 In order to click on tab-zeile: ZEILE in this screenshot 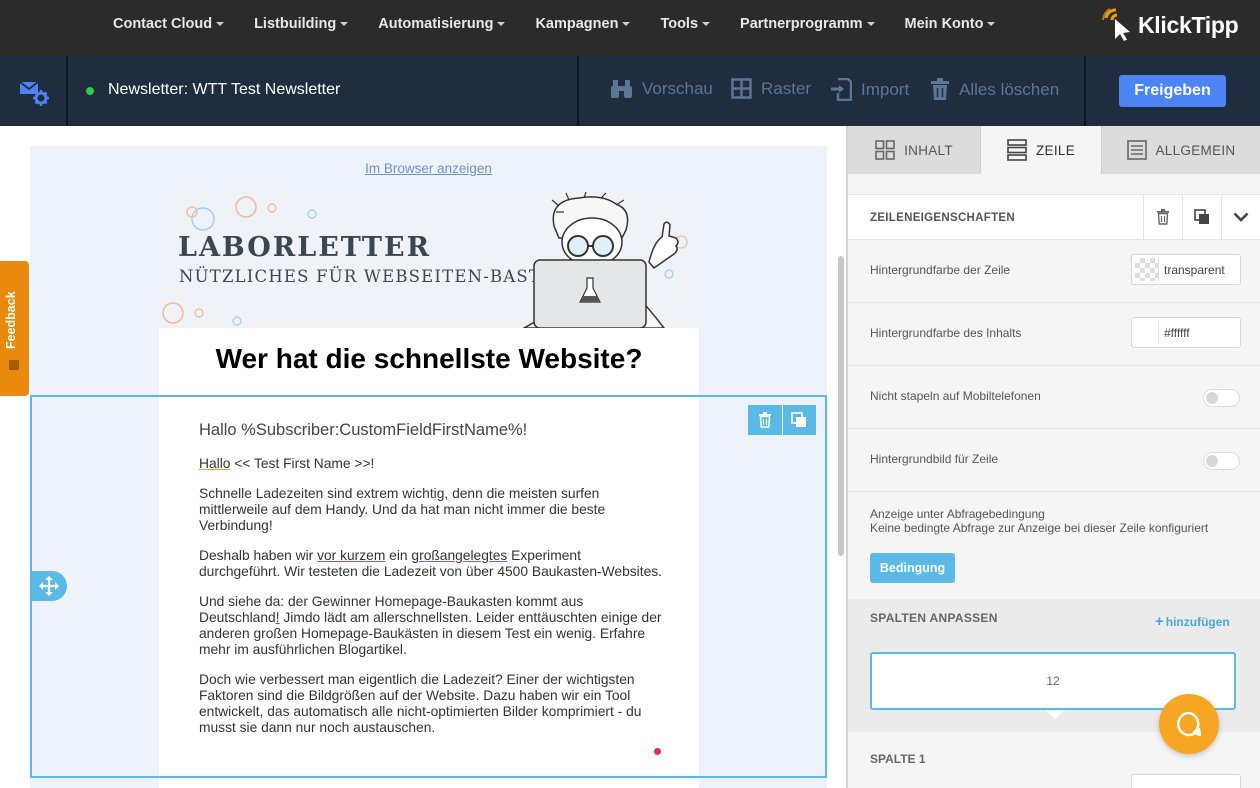, I will do `click(1041, 150)`.